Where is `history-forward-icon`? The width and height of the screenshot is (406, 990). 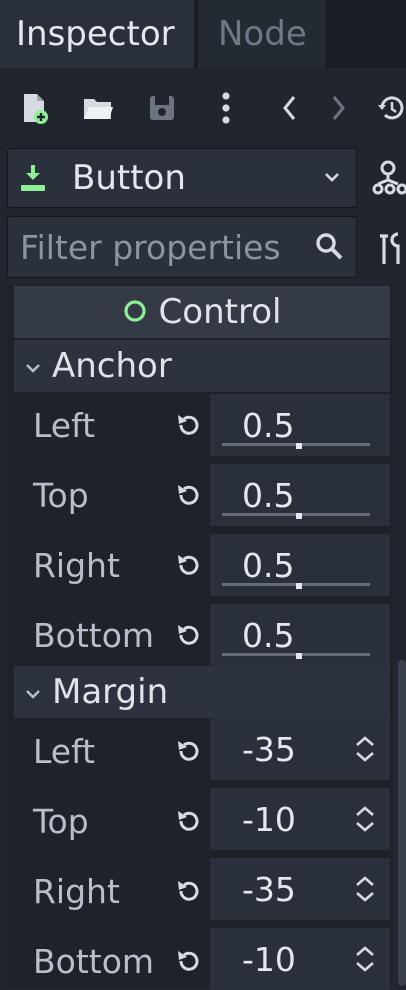
history-forward-icon is located at coordinates (338, 108).